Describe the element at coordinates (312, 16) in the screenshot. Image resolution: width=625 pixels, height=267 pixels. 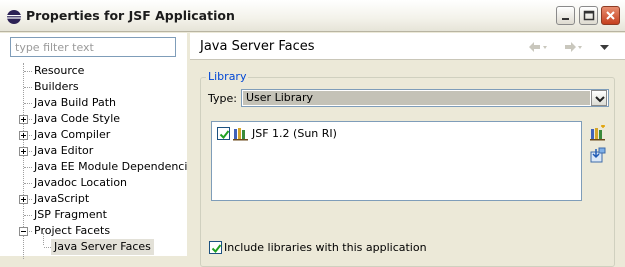
I see `title-bar: Properties for JSF Application` at that location.